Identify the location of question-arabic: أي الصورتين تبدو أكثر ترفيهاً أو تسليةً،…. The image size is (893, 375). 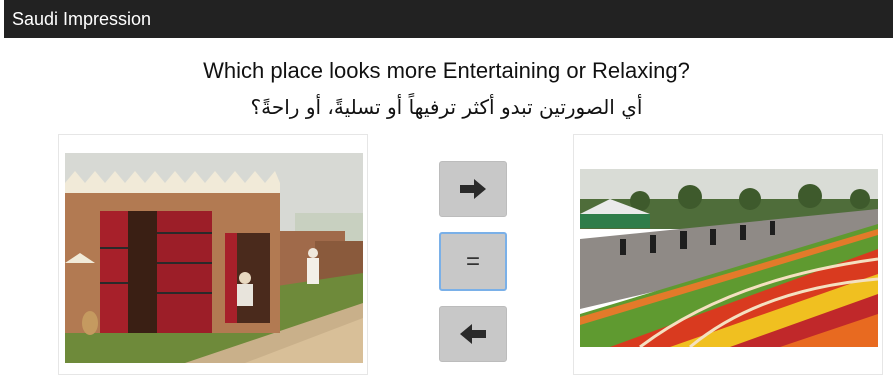
(446, 107).